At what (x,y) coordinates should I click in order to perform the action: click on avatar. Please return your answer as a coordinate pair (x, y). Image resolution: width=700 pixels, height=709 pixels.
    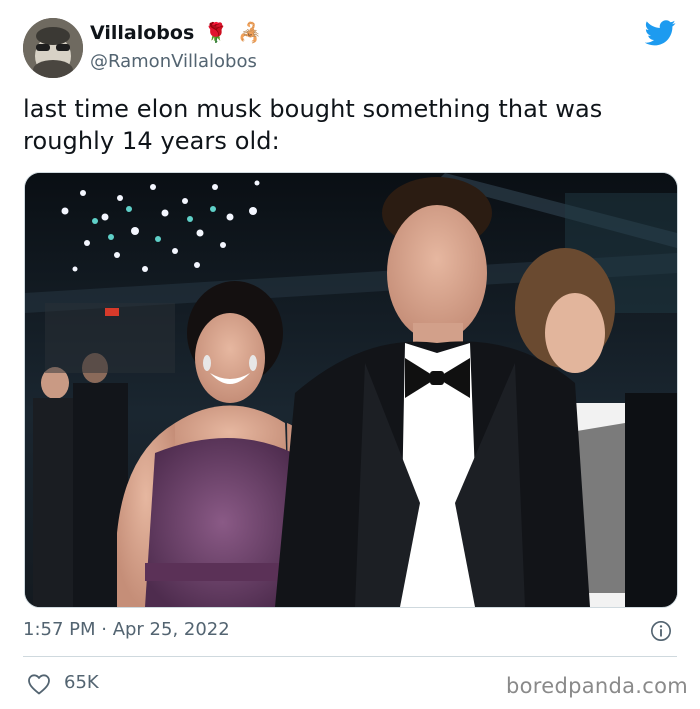
    Looking at the image, I should click on (53, 48).